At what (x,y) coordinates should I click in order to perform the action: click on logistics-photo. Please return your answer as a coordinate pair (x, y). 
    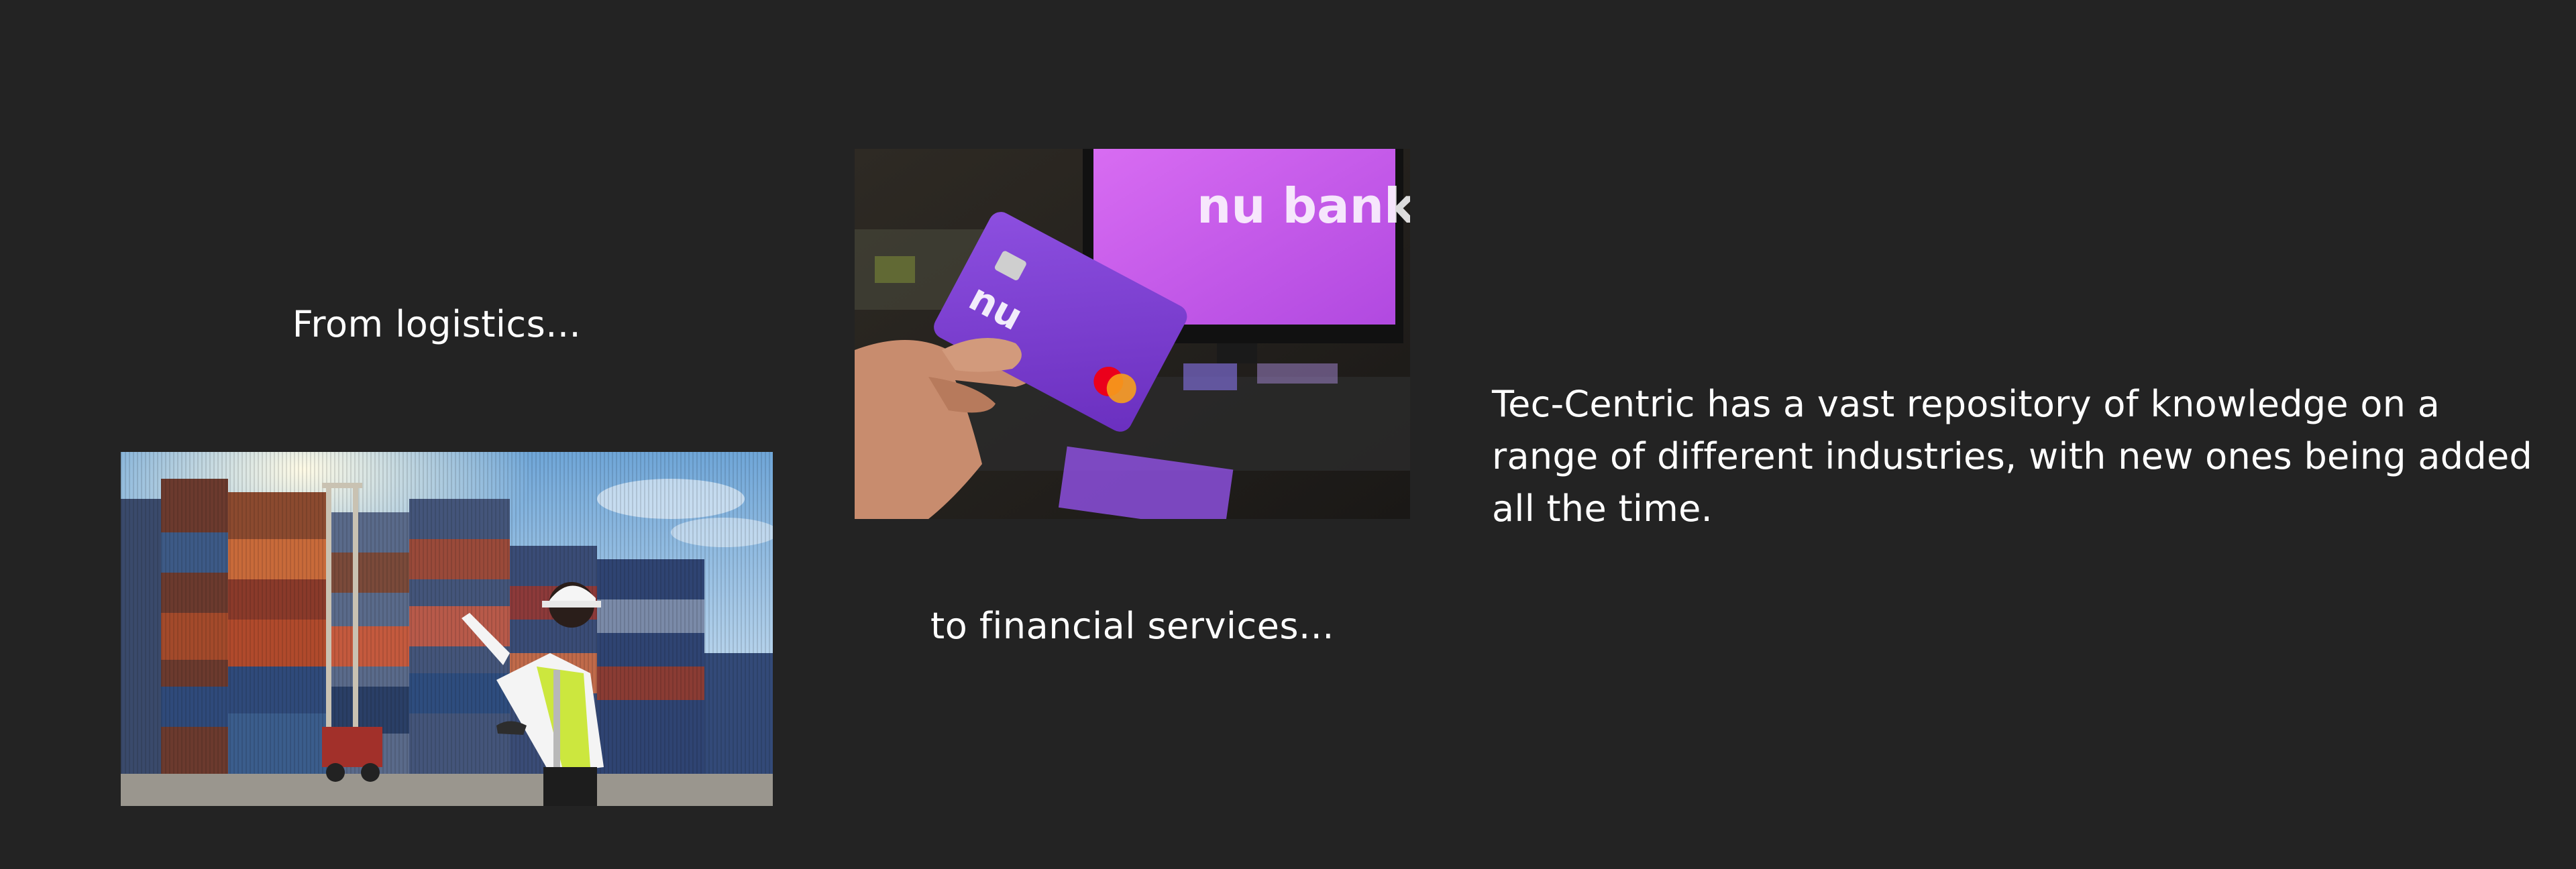
    Looking at the image, I should click on (447, 629).